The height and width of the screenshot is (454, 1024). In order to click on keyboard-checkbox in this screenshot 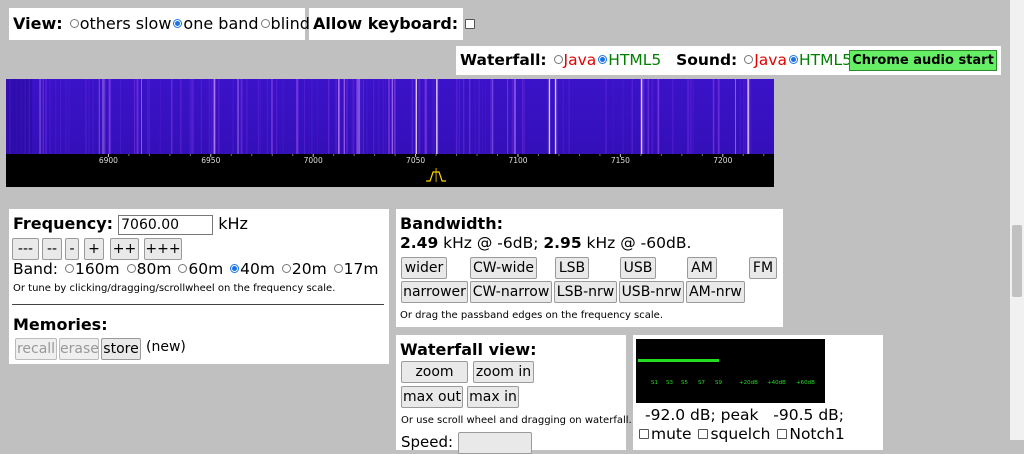, I will do `click(470, 23)`.